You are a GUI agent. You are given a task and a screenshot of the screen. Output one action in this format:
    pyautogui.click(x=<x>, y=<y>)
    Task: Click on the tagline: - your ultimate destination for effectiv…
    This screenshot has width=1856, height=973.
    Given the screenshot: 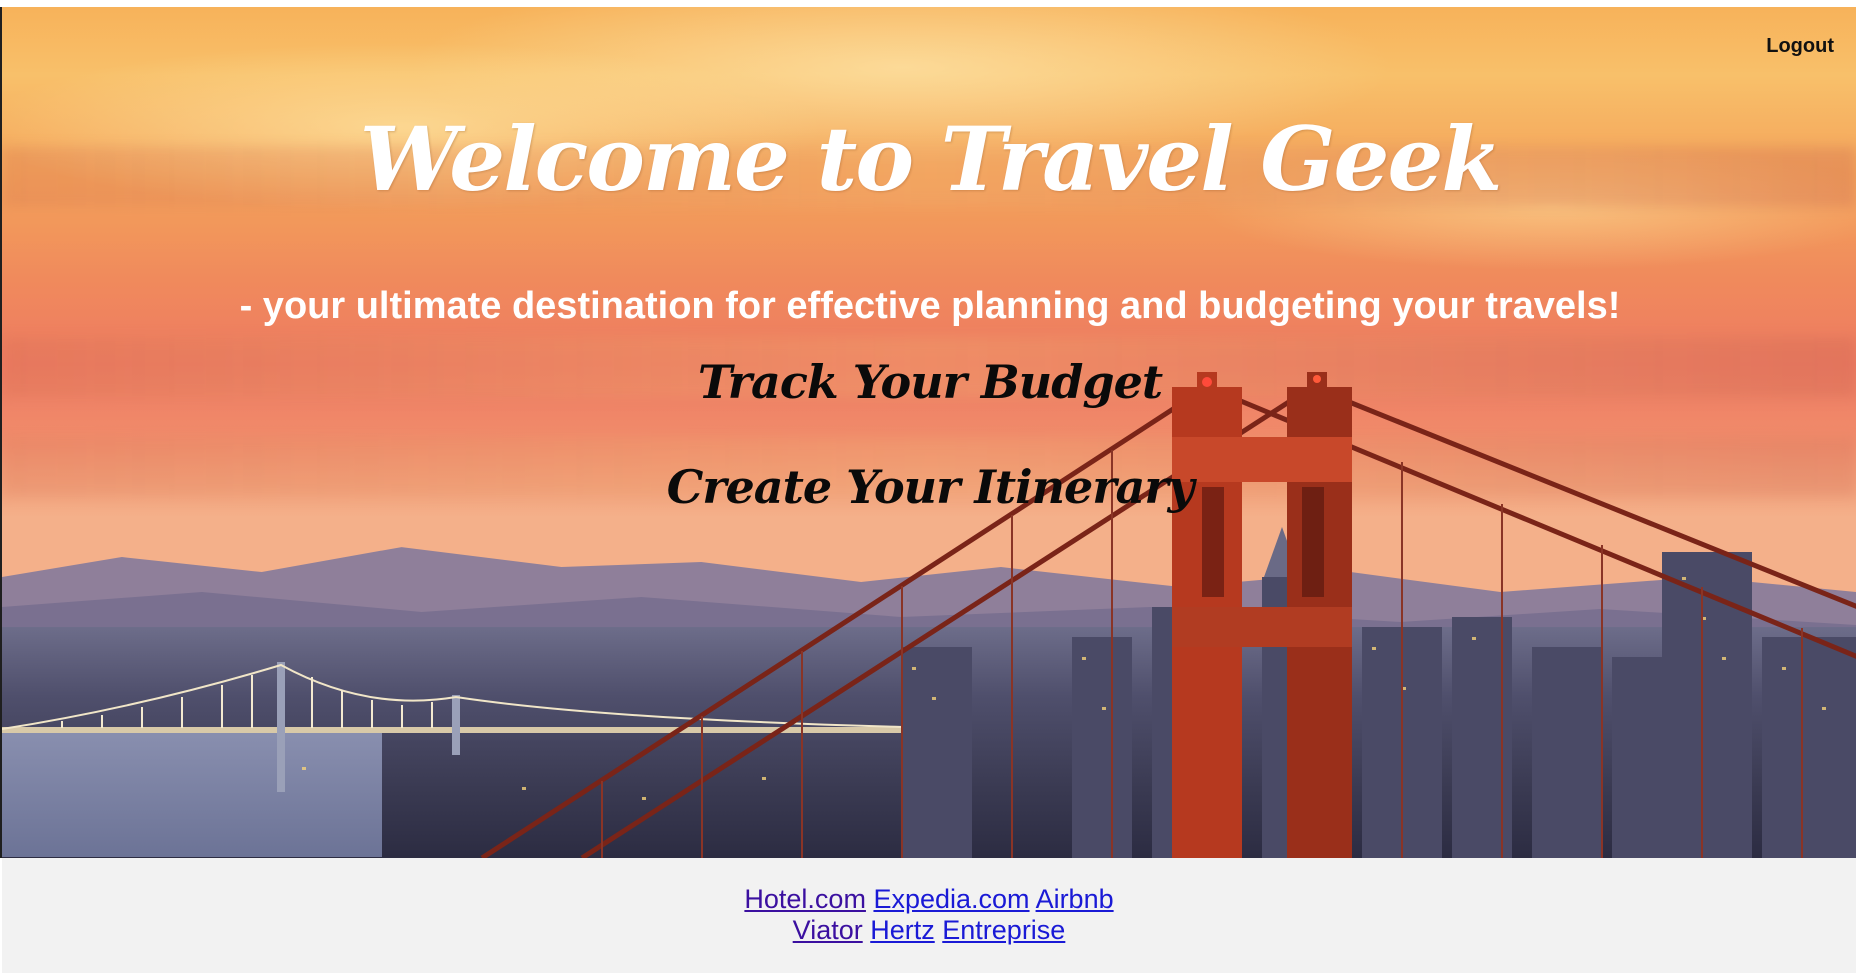 What is the action you would take?
    pyautogui.click(x=930, y=306)
    